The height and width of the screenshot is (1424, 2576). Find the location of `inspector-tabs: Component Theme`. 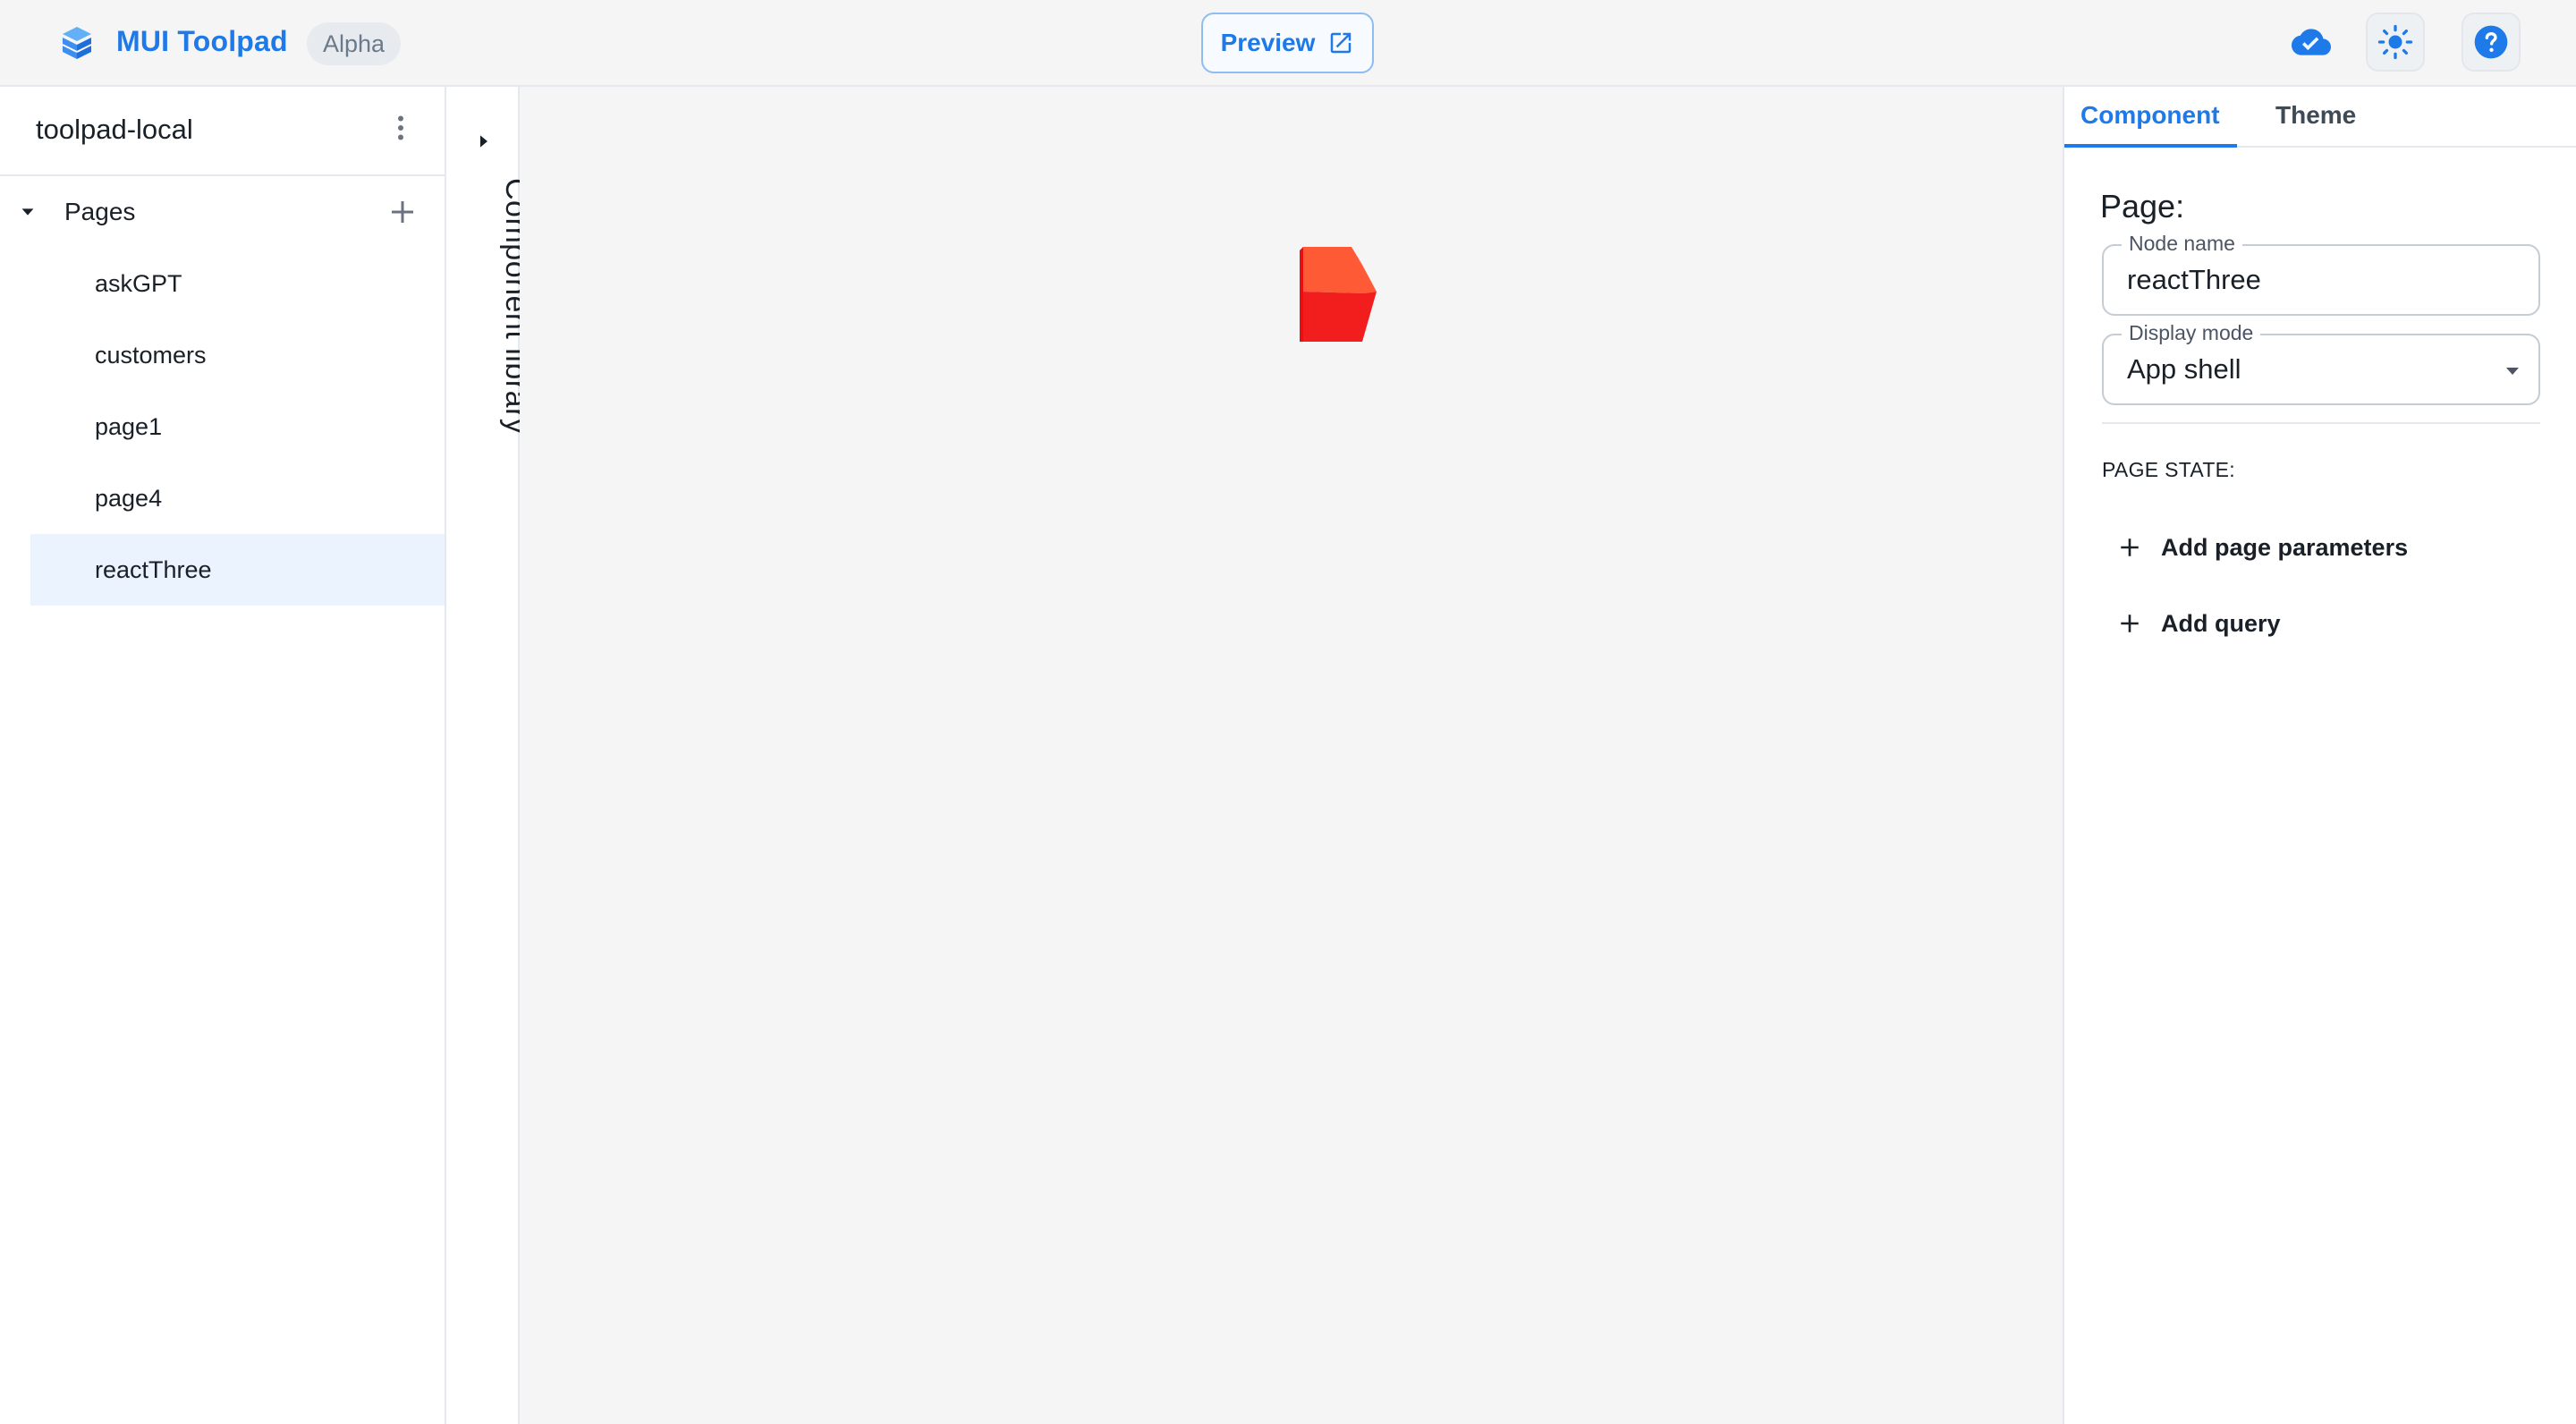

inspector-tabs: Component Theme is located at coordinates (2320, 117).